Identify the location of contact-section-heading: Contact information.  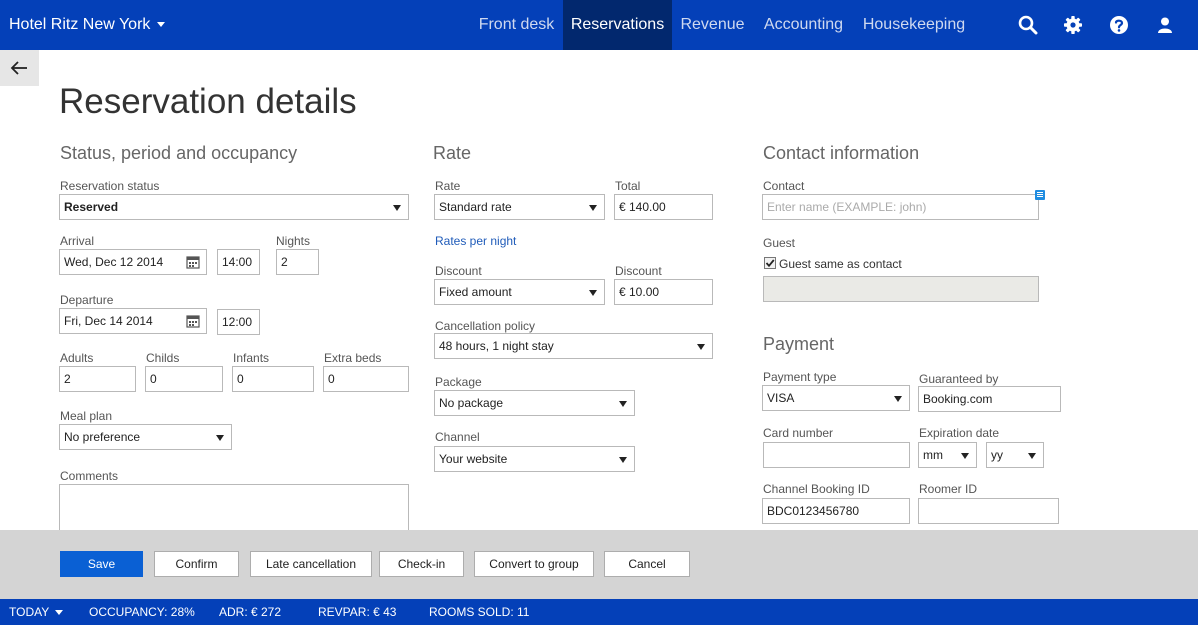
(841, 153).